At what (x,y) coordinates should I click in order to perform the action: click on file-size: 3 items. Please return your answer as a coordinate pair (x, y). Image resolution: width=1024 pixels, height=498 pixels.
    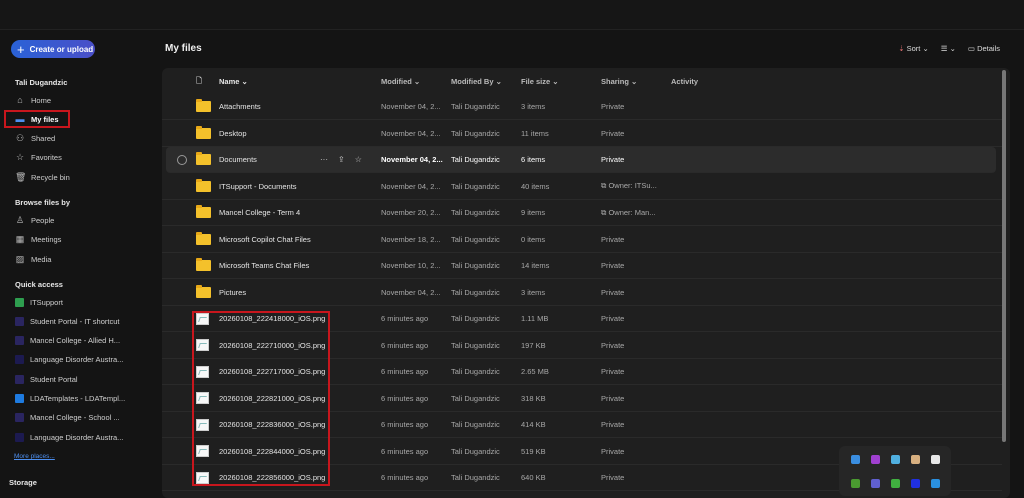
    Looking at the image, I should click on (533, 292).